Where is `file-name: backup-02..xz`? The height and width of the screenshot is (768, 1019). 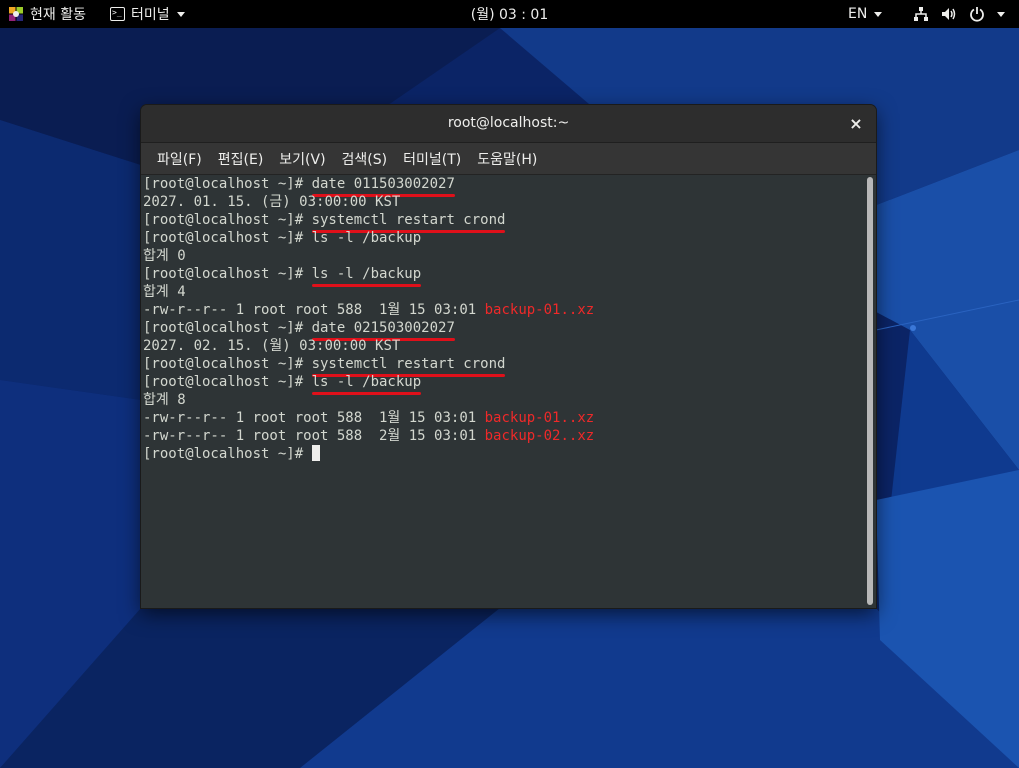 file-name: backup-02..xz is located at coordinates (539, 436).